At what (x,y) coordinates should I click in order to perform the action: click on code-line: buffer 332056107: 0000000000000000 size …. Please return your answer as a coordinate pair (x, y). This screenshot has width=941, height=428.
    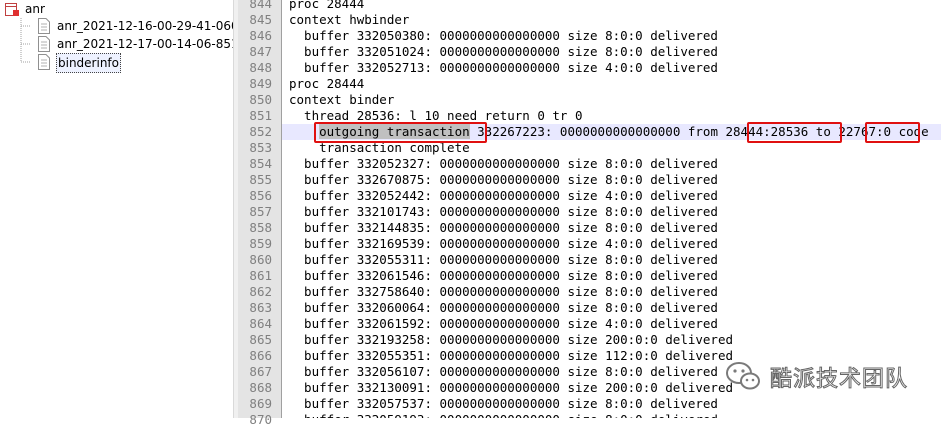
    Looking at the image, I should click on (503, 371).